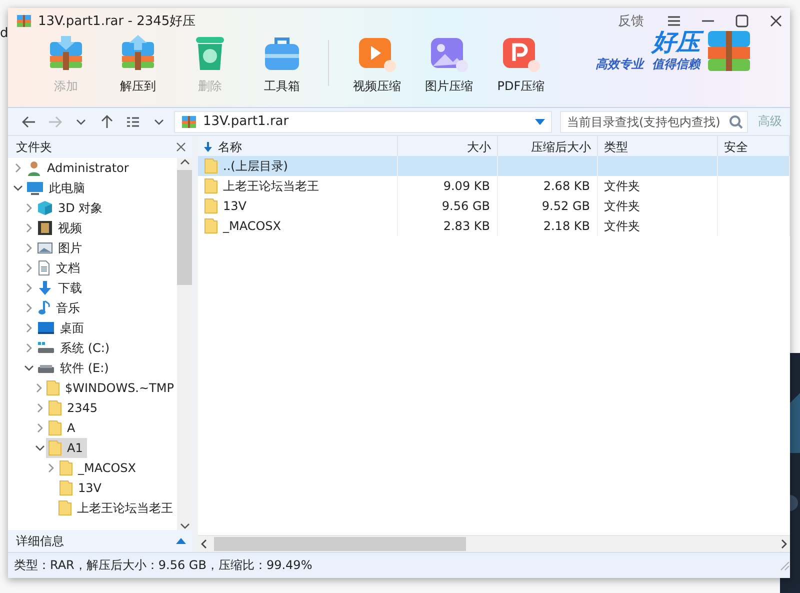 Image resolution: width=800 pixels, height=593 pixels. Describe the element at coordinates (60, 248) in the screenshot. I see `tree-item: 图片` at that location.